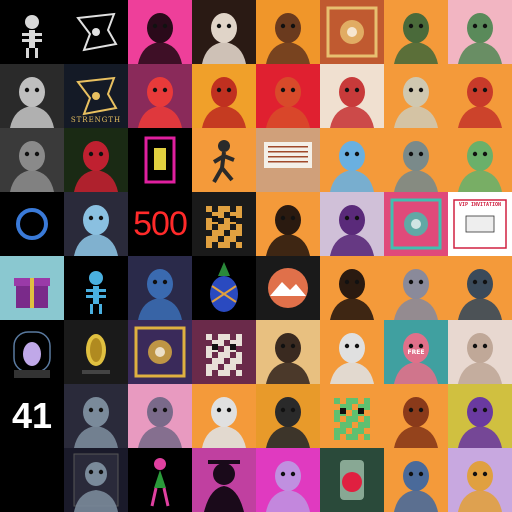 The height and width of the screenshot is (512, 512). I want to click on collage-tile: VIP INVITATION, so click(480, 224).